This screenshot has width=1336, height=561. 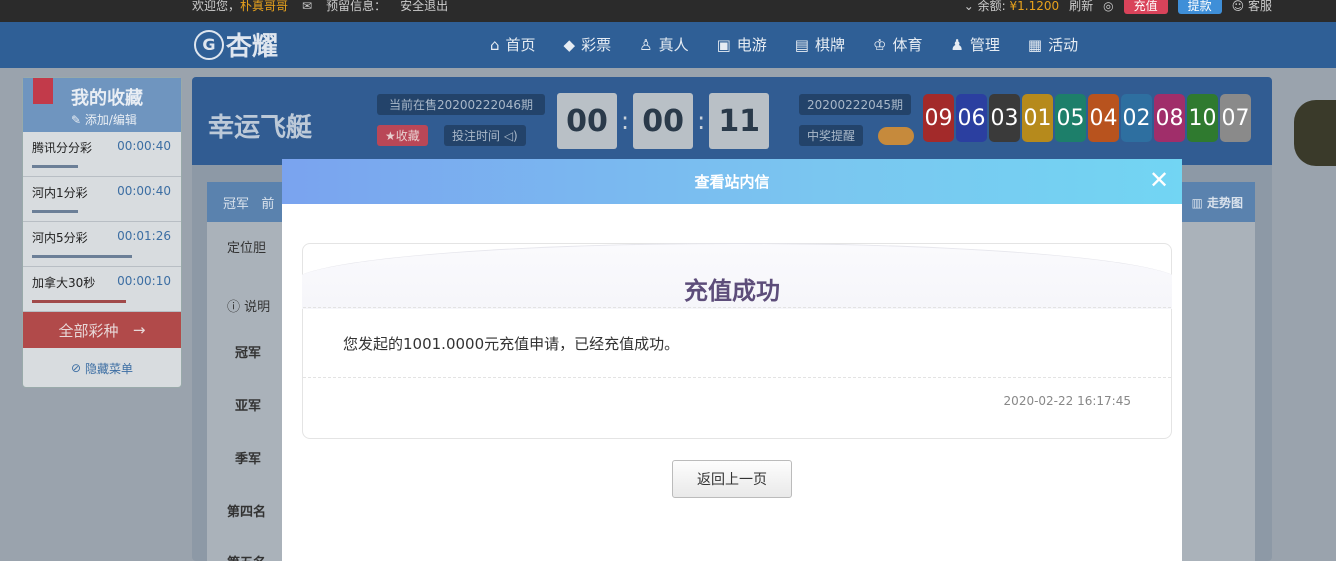 What do you see at coordinates (1067, 401) in the screenshot?
I see `message-date: 2020-02-22 16:17:45` at bounding box center [1067, 401].